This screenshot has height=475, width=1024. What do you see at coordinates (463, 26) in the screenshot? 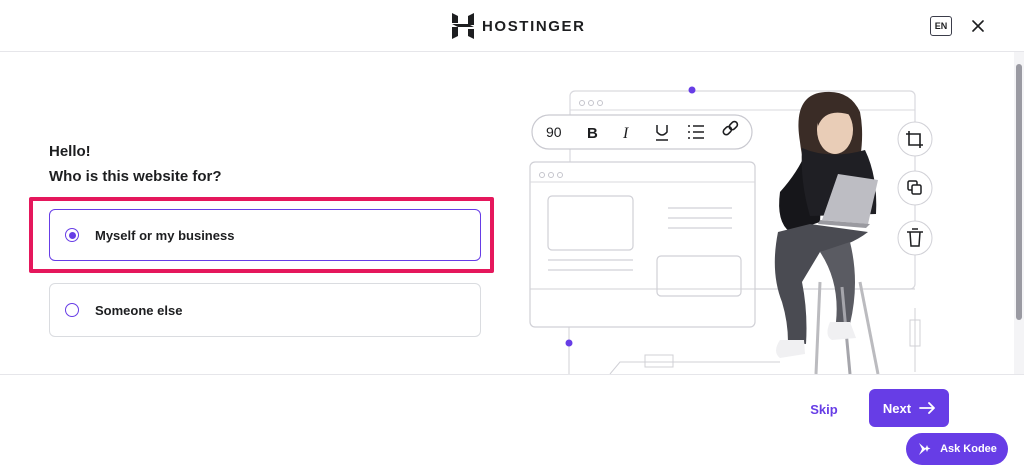
I see `hostinger-logo-icon` at bounding box center [463, 26].